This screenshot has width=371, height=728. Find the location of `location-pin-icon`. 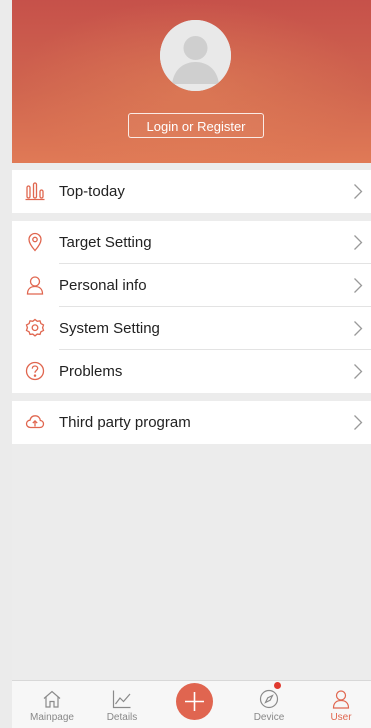

location-pin-icon is located at coordinates (35, 242).